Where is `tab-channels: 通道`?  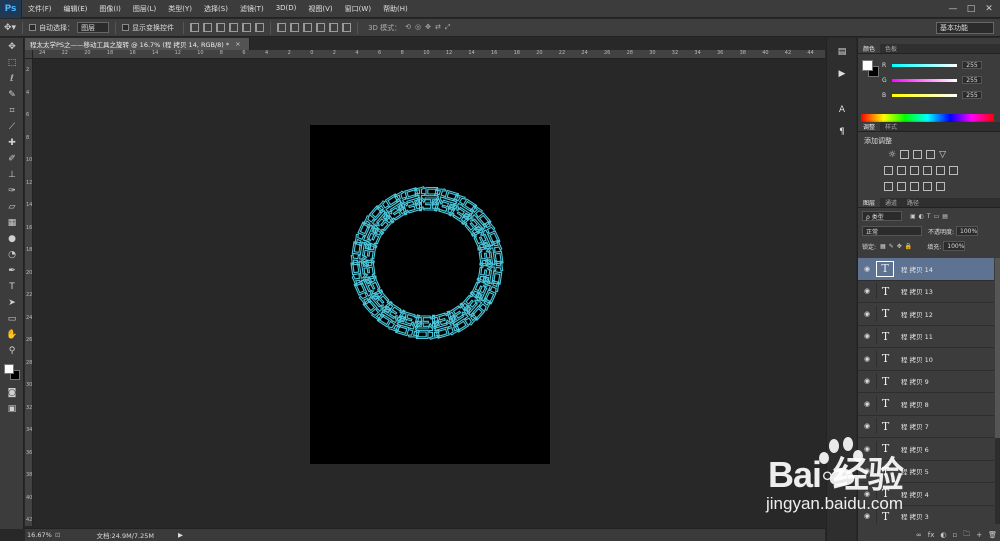
tab-channels: 通道 is located at coordinates (891, 202).